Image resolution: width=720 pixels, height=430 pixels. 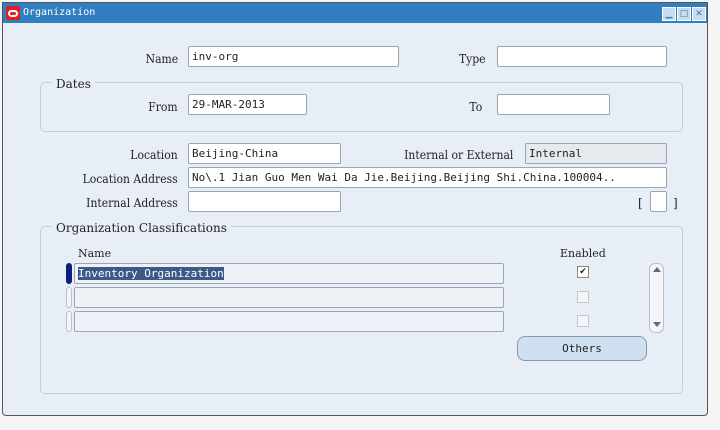 What do you see at coordinates (596, 153) in the screenshot?
I see `internal-or-external-field: Internal` at bounding box center [596, 153].